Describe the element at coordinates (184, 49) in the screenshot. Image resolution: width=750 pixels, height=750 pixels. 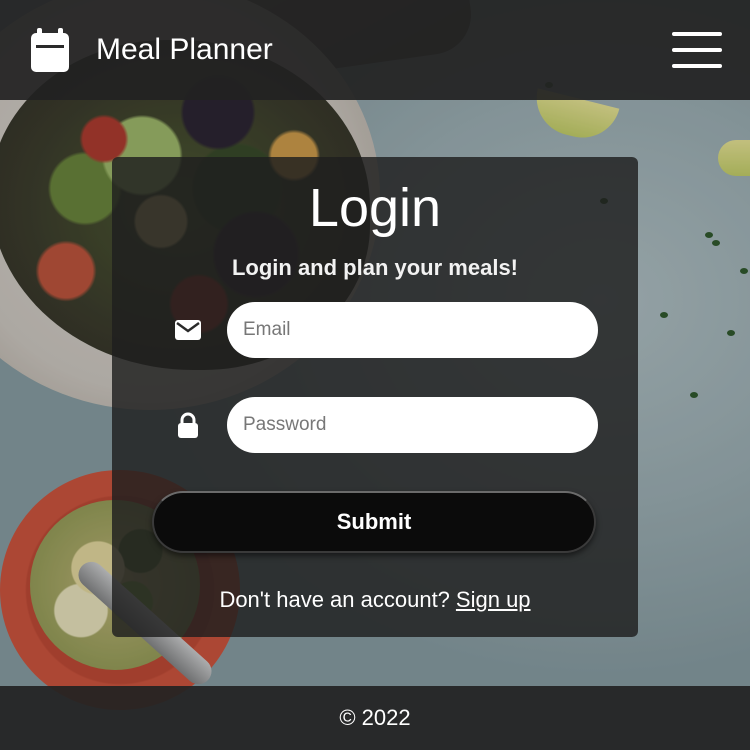
I see `app-title: Meal Planner` at that location.